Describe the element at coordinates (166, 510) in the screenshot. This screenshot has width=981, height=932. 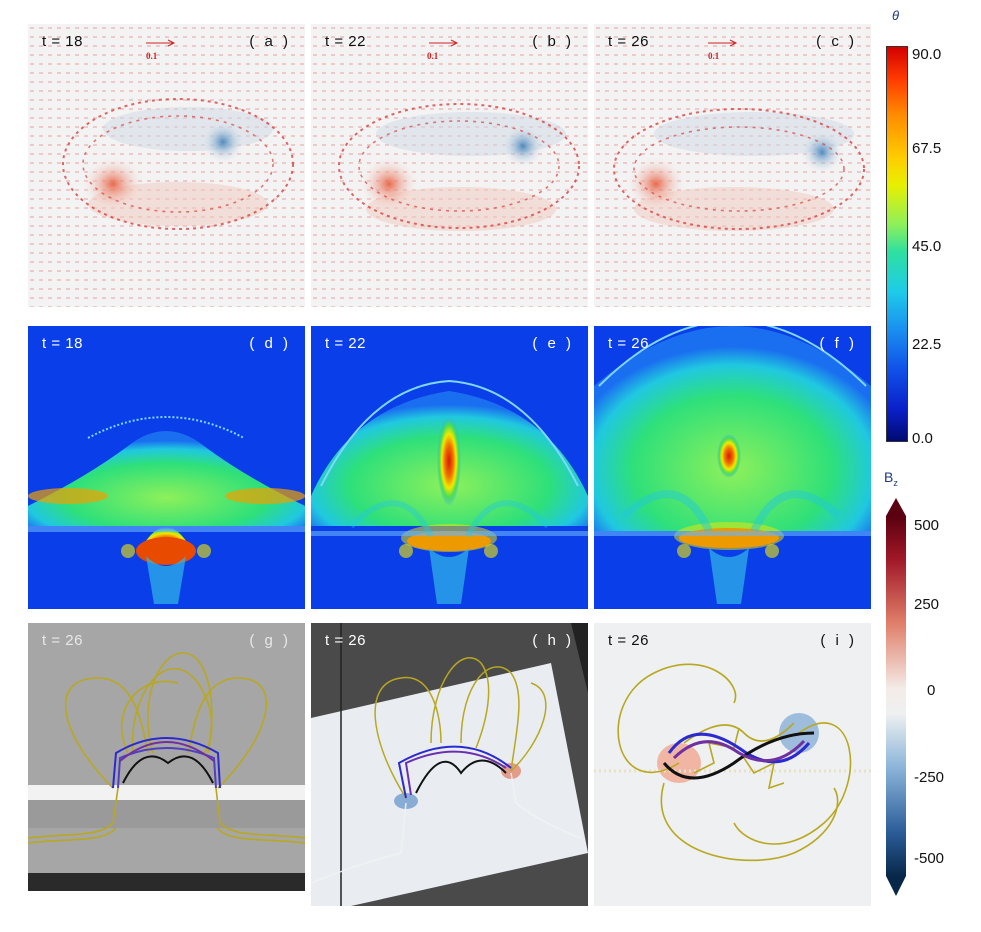
I see `angle-map-d` at that location.